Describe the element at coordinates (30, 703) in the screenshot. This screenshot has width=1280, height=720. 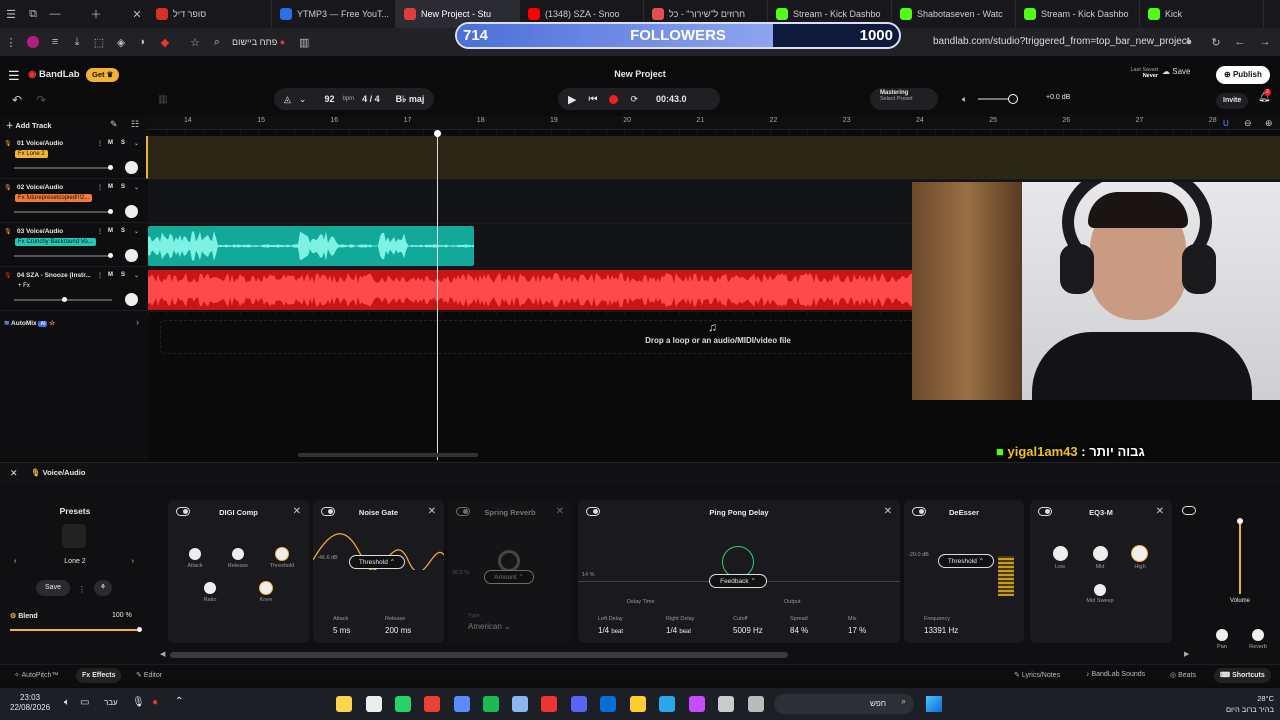
I see `clock: 23:03 22/08/2026` at that location.